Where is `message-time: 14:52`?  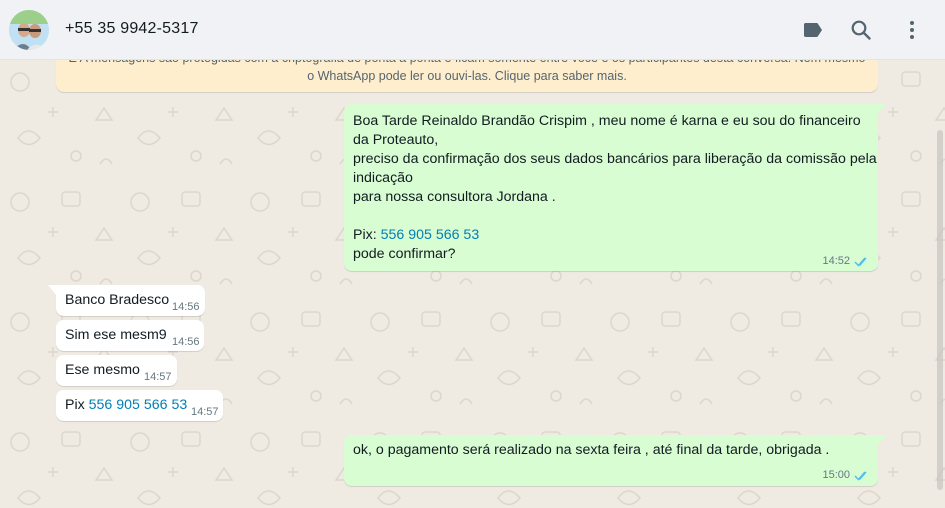
message-time: 14:52 is located at coordinates (836, 261).